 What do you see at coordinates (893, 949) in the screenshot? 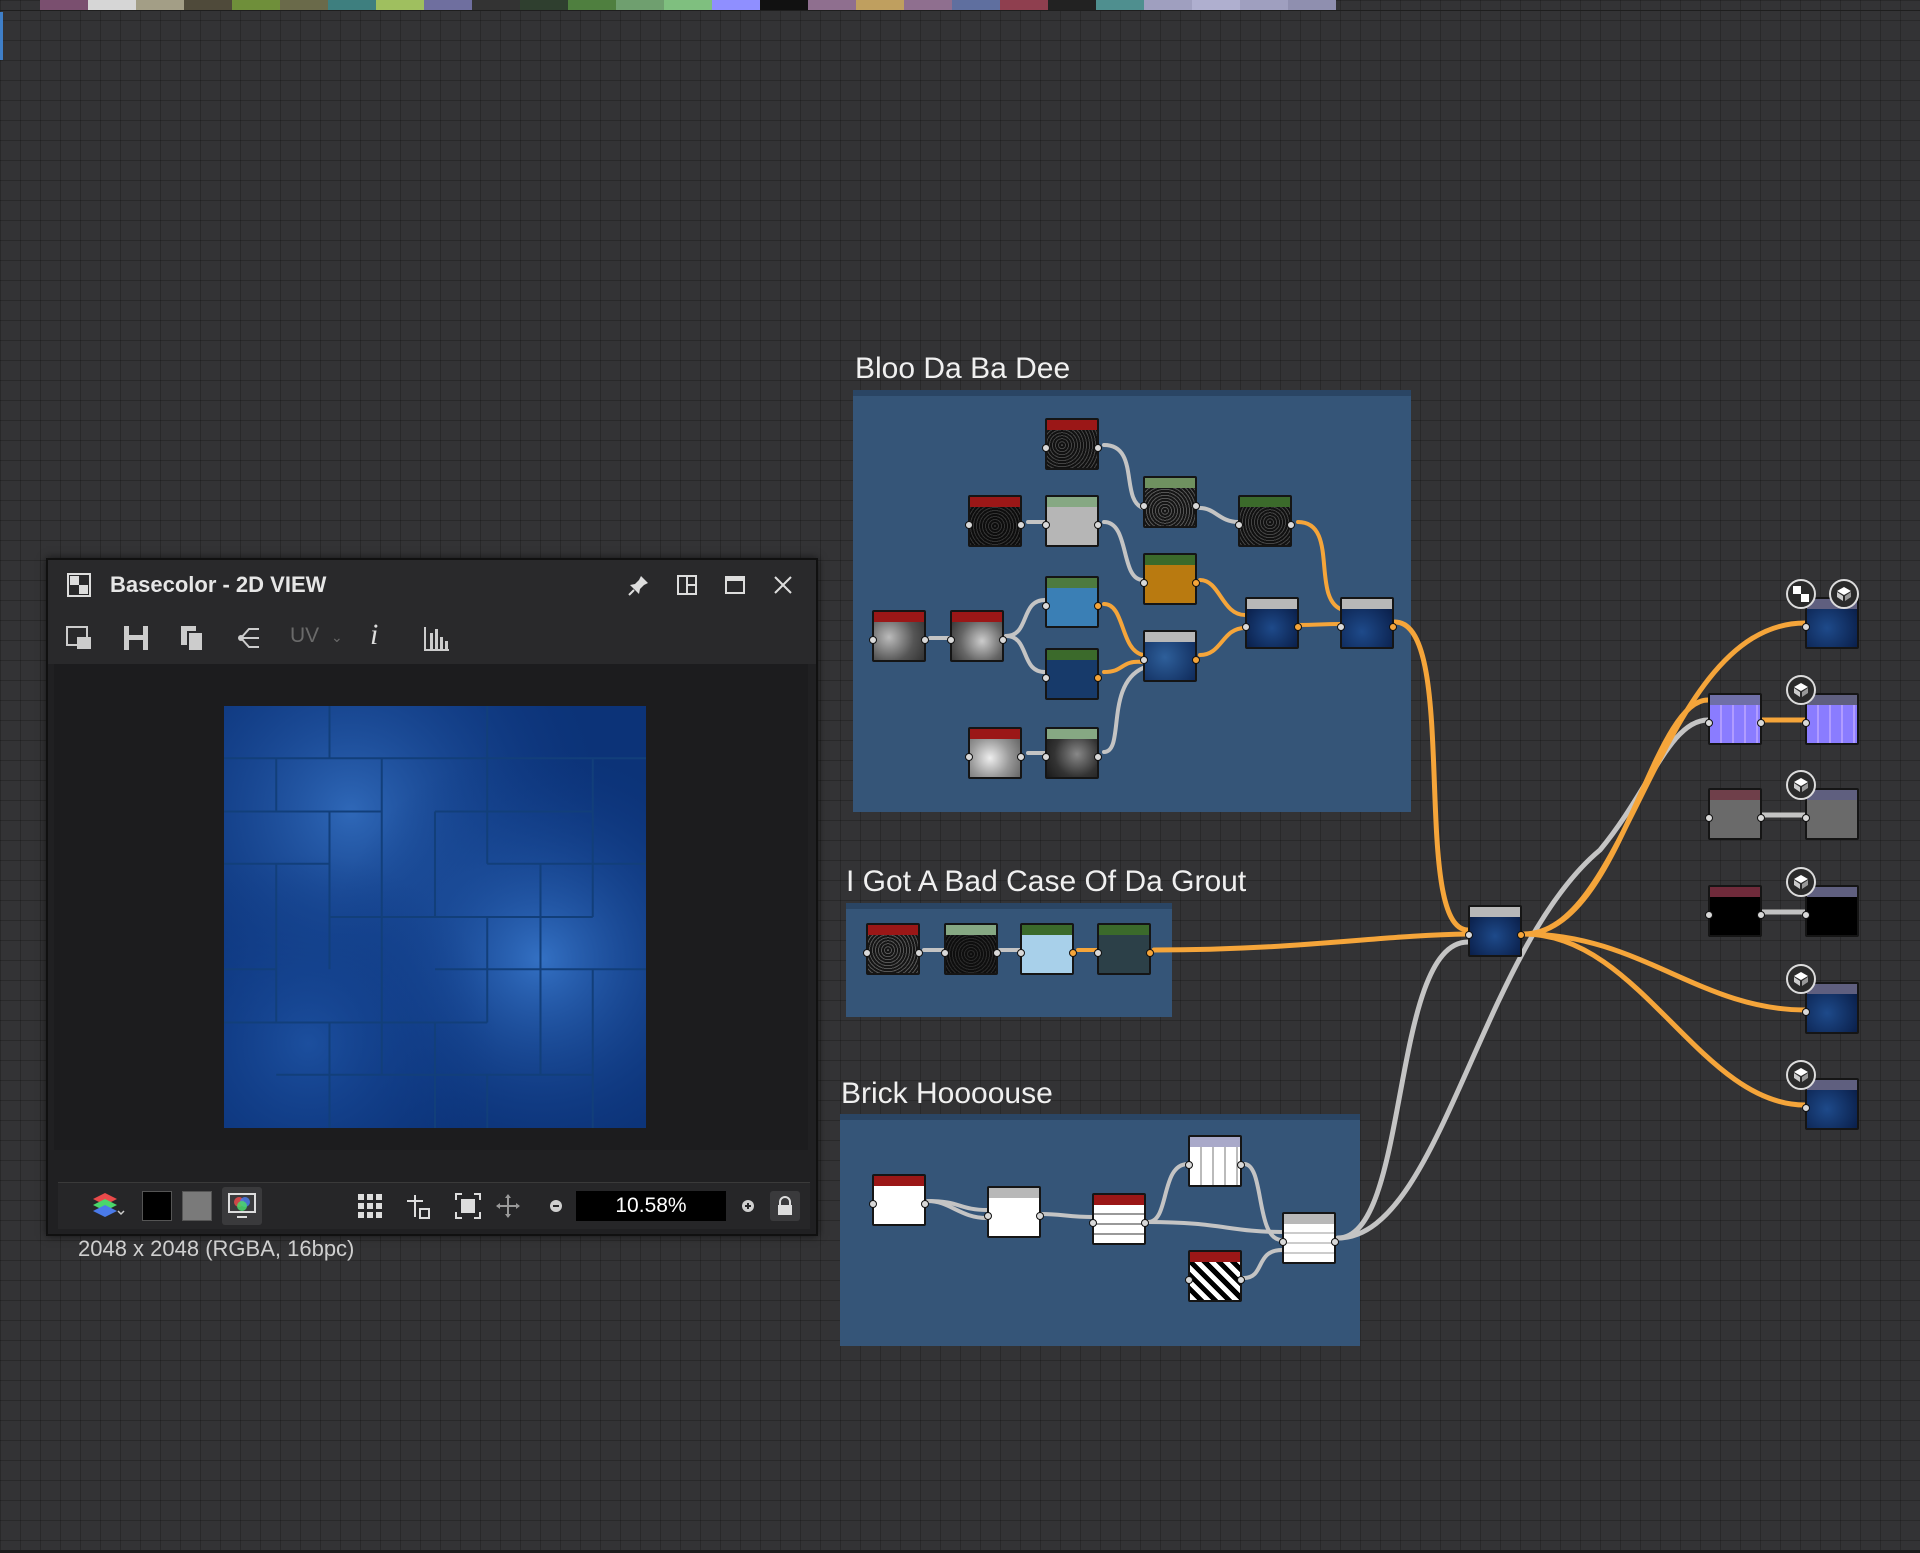
I see `node-grout-noise` at bounding box center [893, 949].